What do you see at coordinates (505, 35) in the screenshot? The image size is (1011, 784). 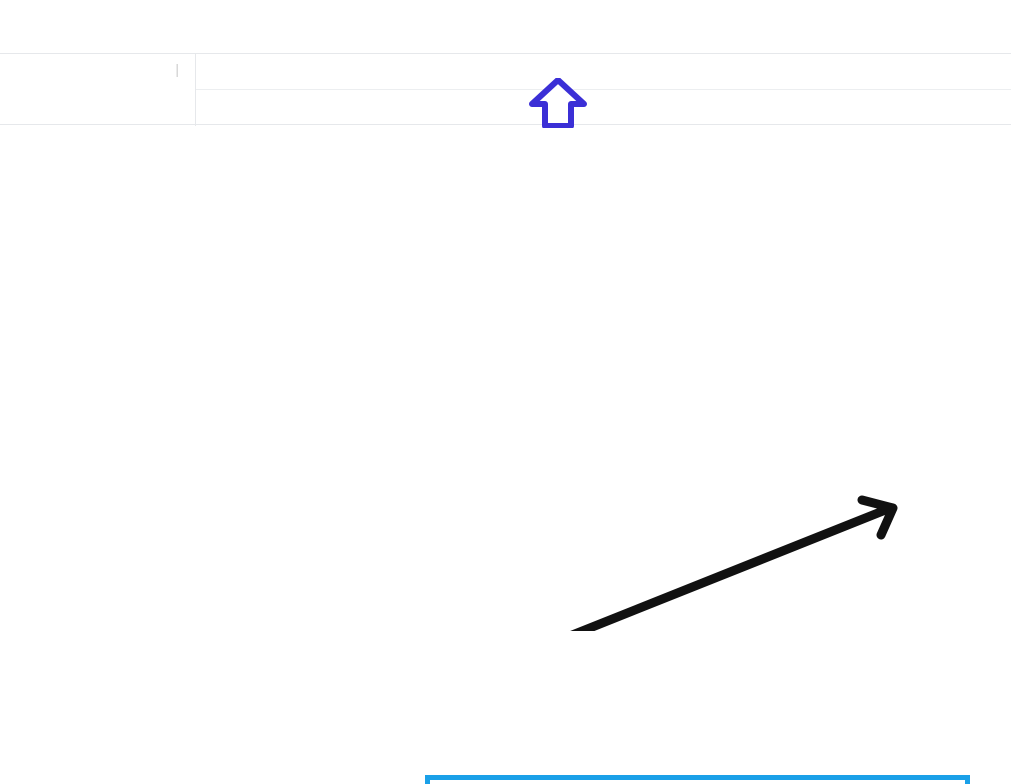 I see `drawing-toolbar` at bounding box center [505, 35].